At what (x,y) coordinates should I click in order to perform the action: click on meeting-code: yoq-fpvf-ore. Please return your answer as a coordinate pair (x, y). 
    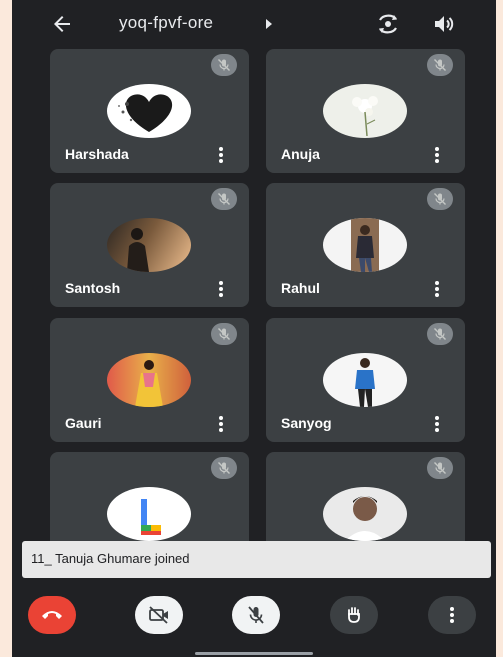
    Looking at the image, I should click on (166, 23).